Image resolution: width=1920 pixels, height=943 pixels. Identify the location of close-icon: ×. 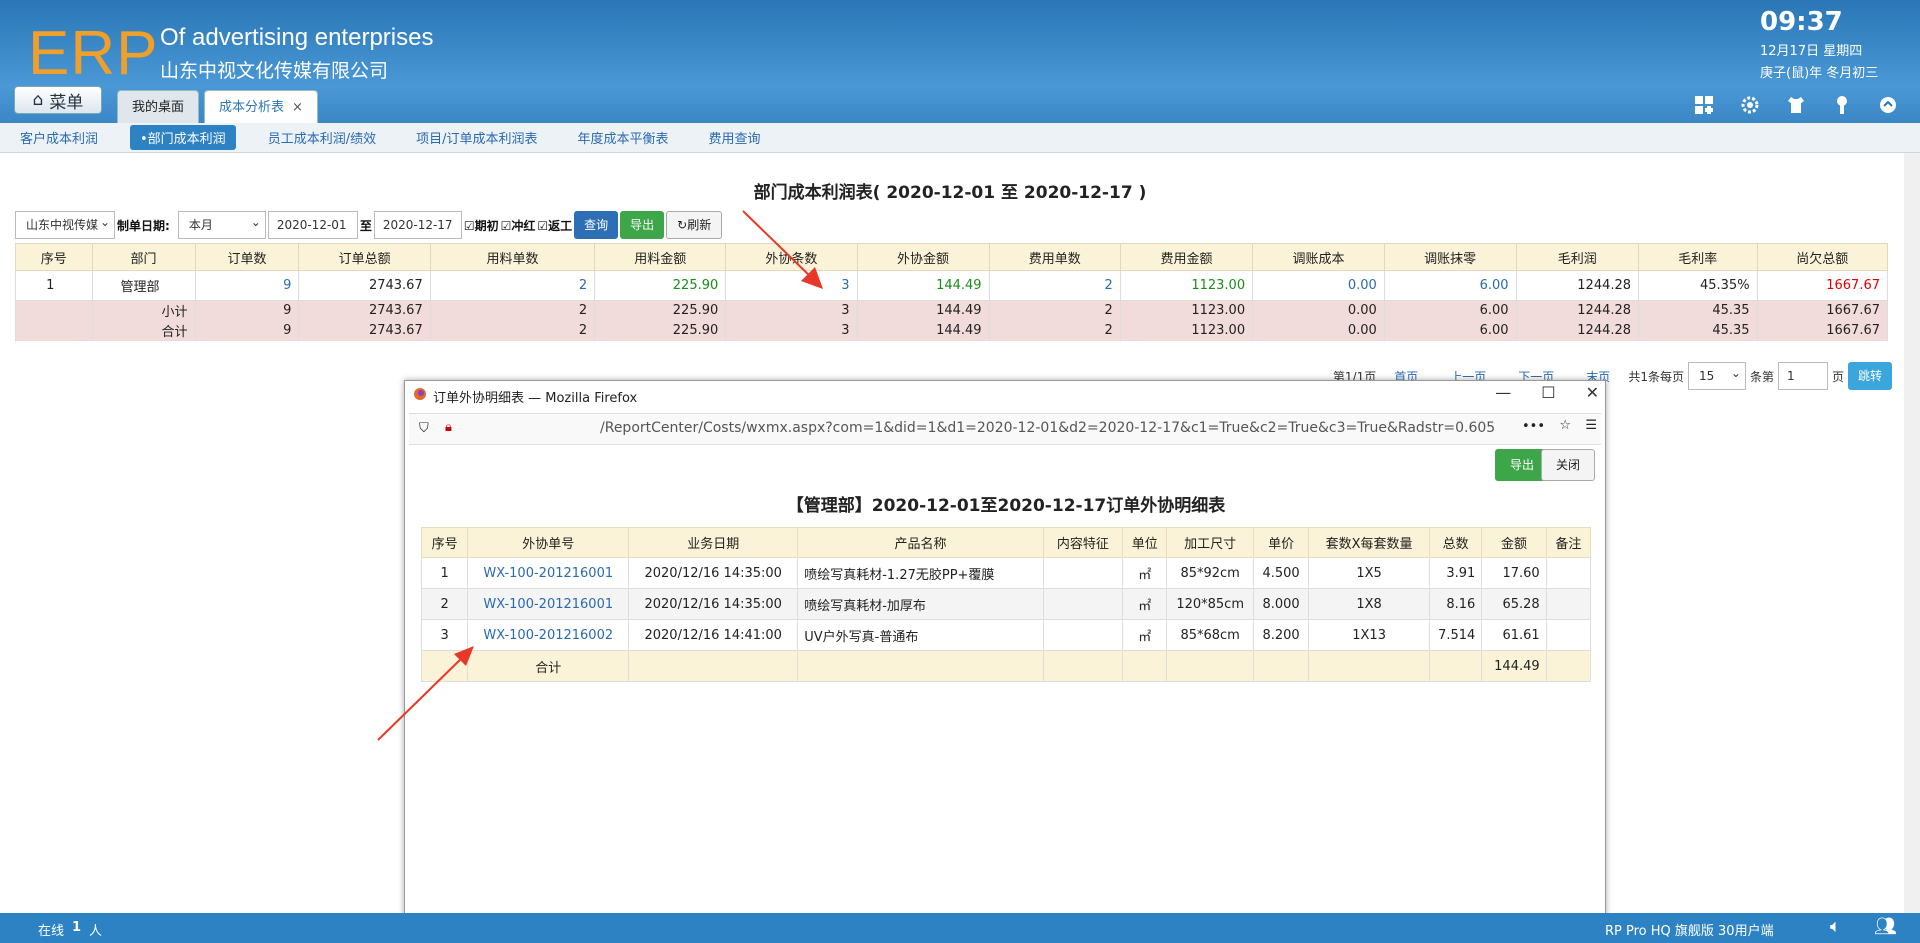
(297, 107).